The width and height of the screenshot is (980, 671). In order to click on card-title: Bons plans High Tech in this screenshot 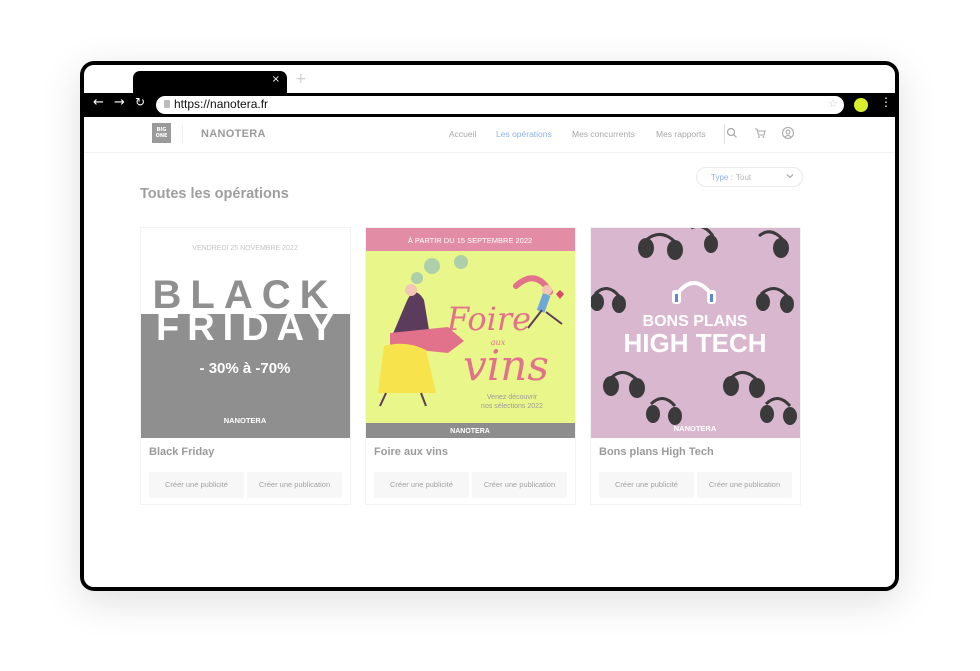, I will do `click(656, 452)`.